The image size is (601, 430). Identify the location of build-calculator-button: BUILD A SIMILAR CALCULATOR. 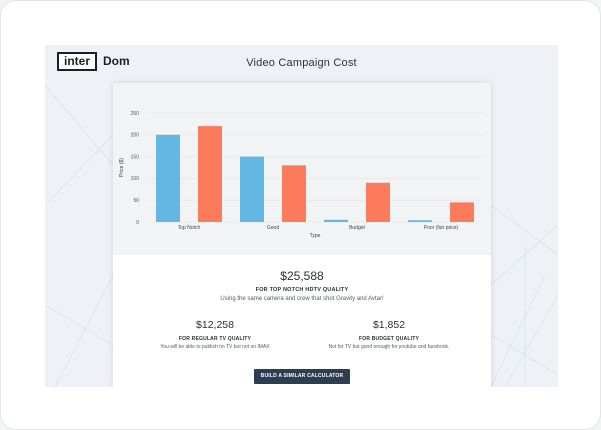
(302, 376).